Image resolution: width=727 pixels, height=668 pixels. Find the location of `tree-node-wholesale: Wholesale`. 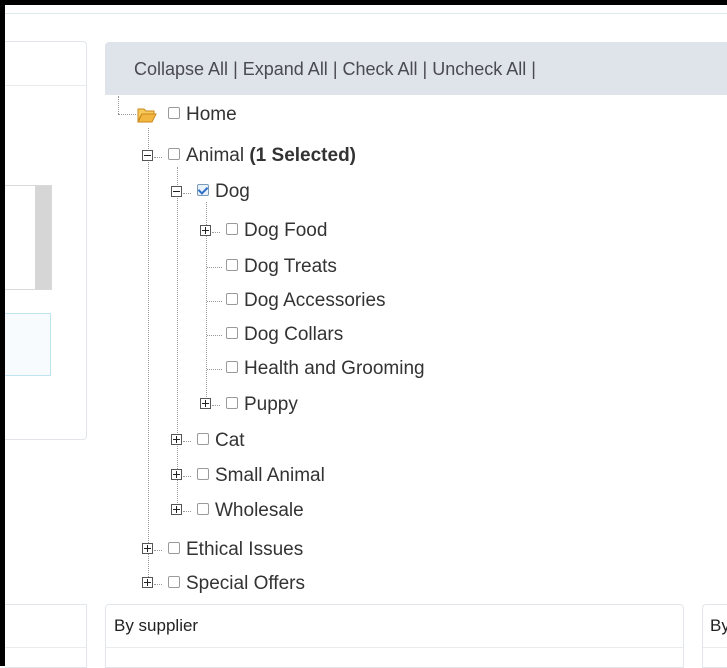

tree-node-wholesale: Wholesale is located at coordinates (250, 511).